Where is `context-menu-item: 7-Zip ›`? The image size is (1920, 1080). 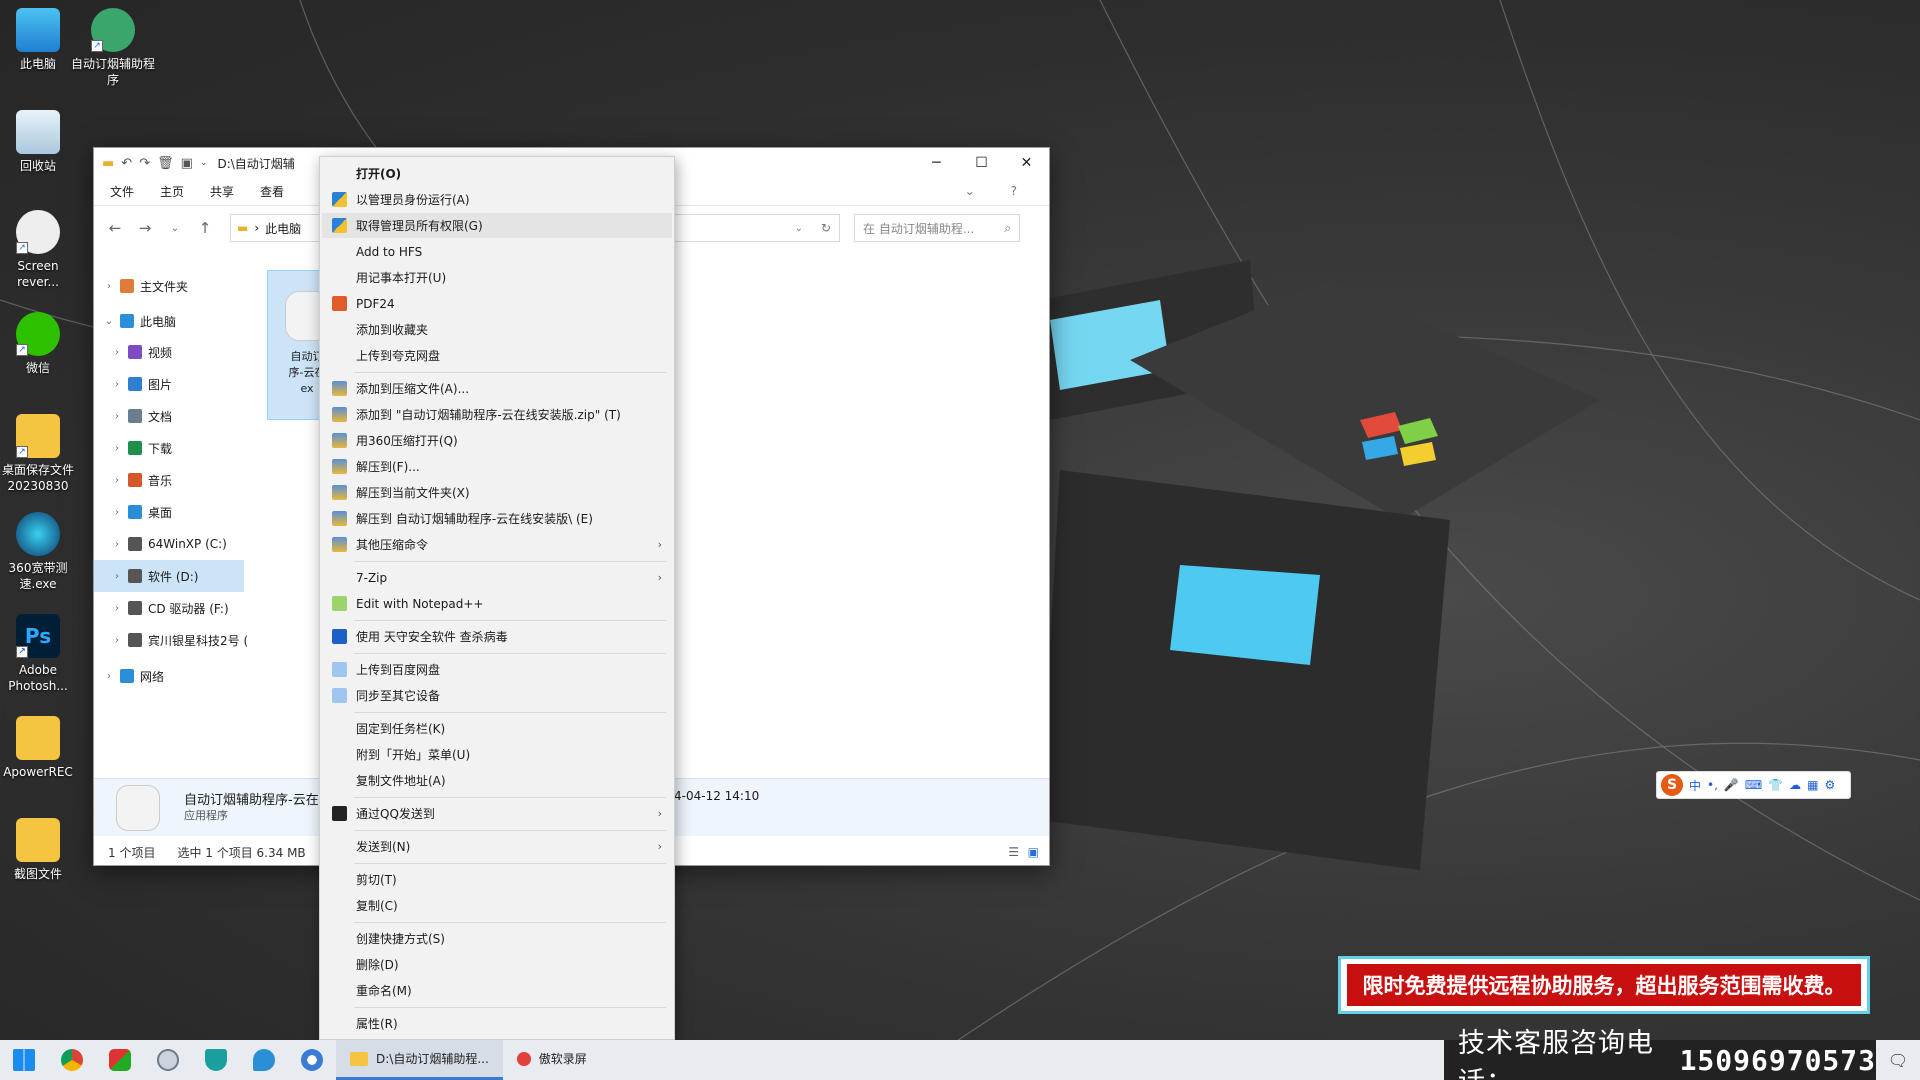
context-menu-item: 7-Zip › is located at coordinates (497, 577).